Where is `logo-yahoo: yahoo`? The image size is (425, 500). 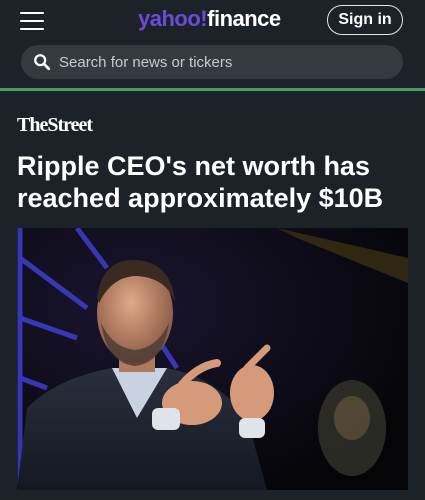 logo-yahoo: yahoo is located at coordinates (169, 18).